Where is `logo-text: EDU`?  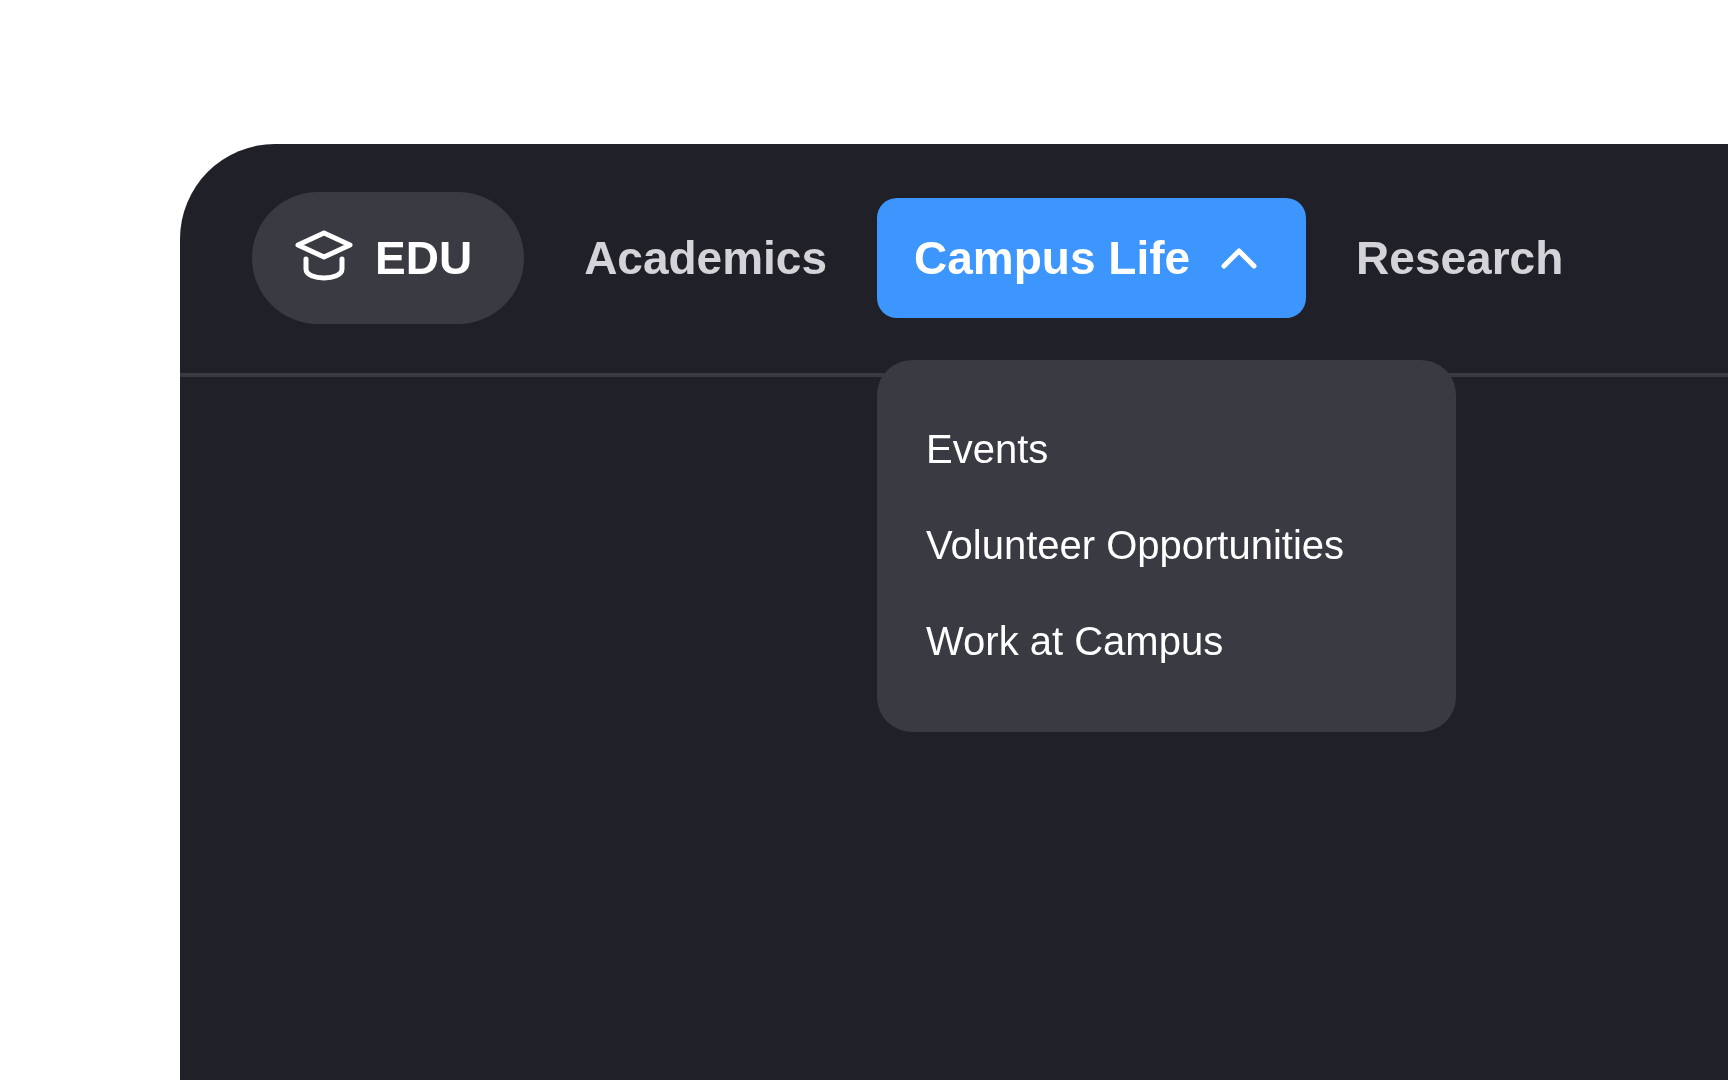
logo-text: EDU is located at coordinates (424, 258).